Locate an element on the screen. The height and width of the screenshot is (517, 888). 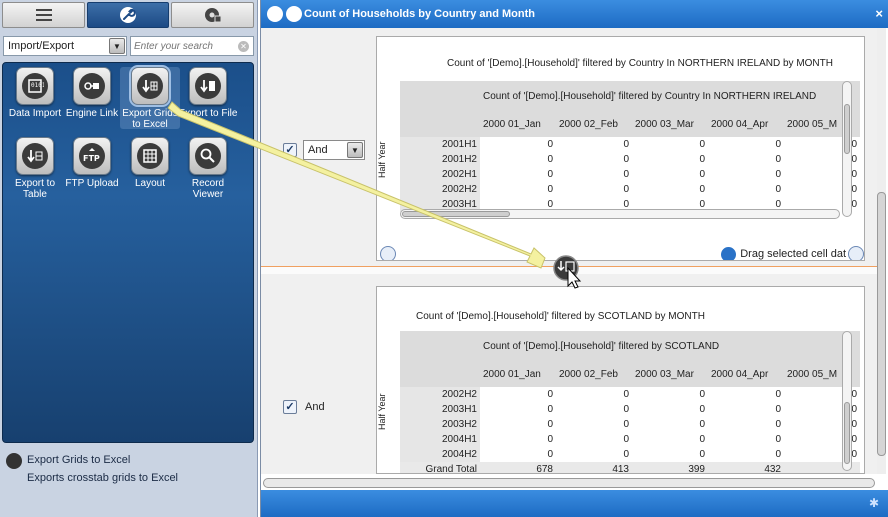
grid-cell: 678 is located at coordinates (518, 467).